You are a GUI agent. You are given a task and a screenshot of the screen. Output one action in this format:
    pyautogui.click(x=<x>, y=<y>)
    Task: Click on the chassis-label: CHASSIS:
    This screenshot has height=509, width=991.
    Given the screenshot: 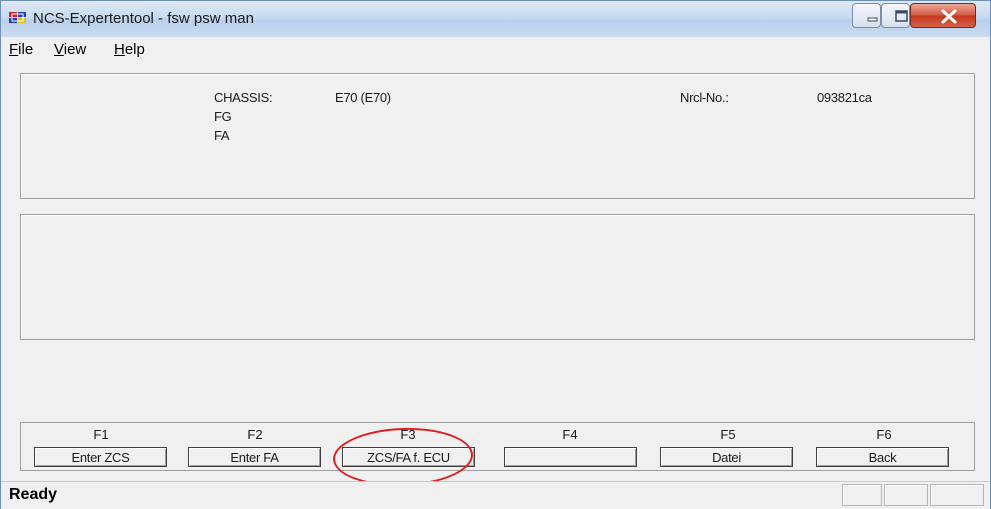 What is the action you would take?
    pyautogui.click(x=243, y=97)
    